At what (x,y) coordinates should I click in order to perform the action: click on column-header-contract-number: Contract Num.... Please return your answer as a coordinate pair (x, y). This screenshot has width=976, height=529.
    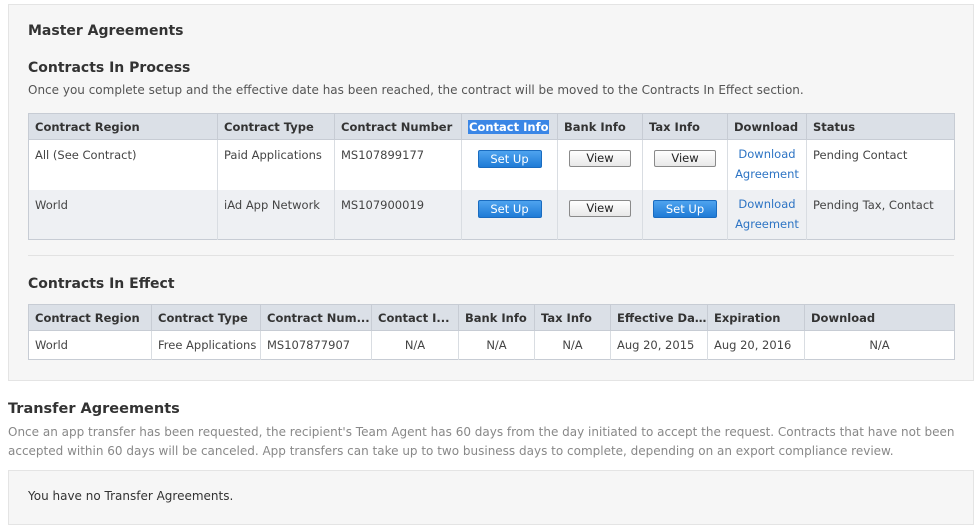
    Looking at the image, I should click on (316, 317).